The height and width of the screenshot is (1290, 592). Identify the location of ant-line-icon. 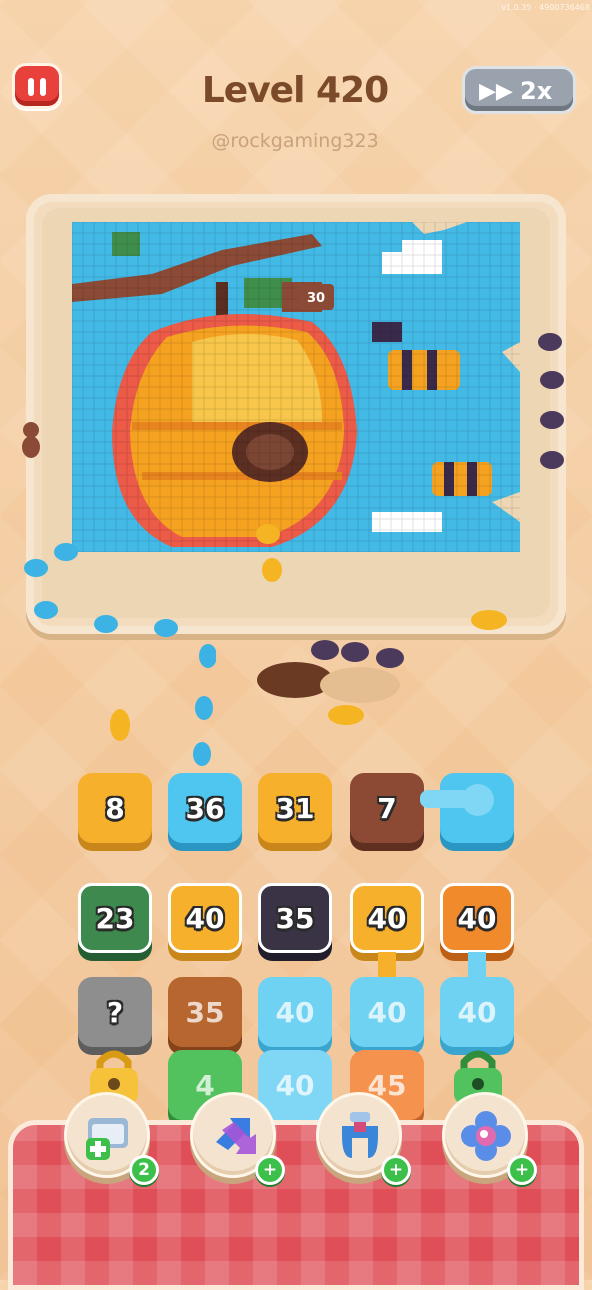
(551, 401).